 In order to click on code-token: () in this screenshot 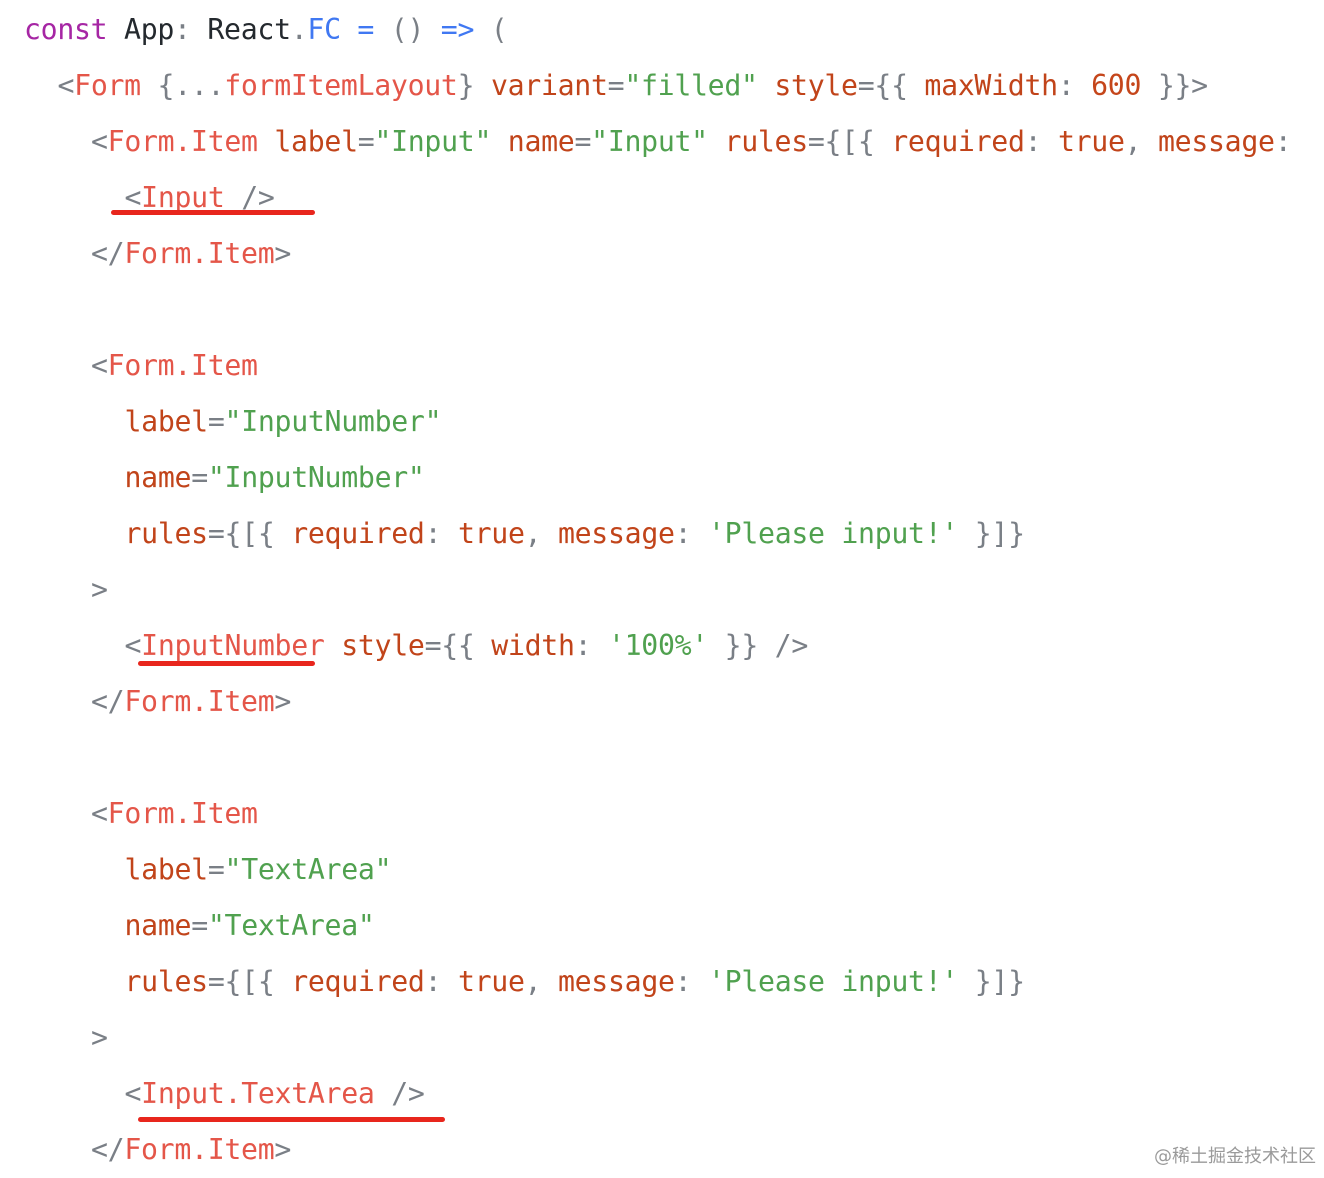, I will do `click(415, 29)`.